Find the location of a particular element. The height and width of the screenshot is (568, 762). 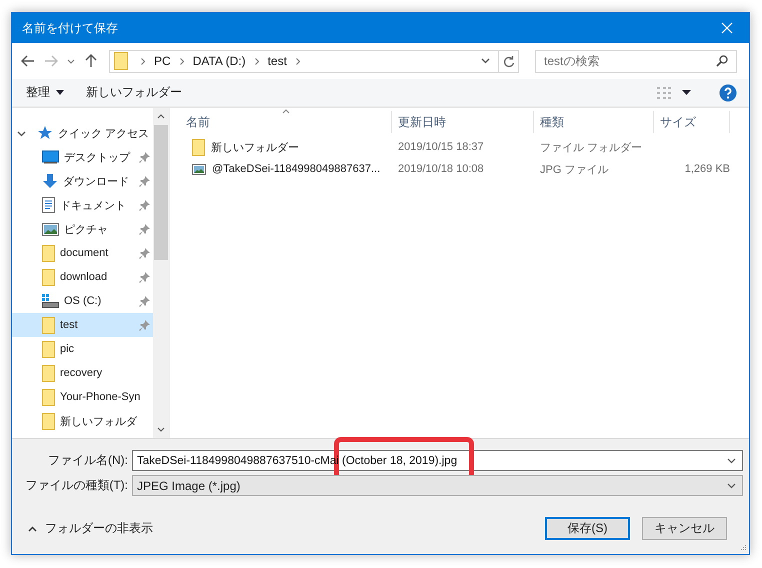

details-view-icon is located at coordinates (664, 92).